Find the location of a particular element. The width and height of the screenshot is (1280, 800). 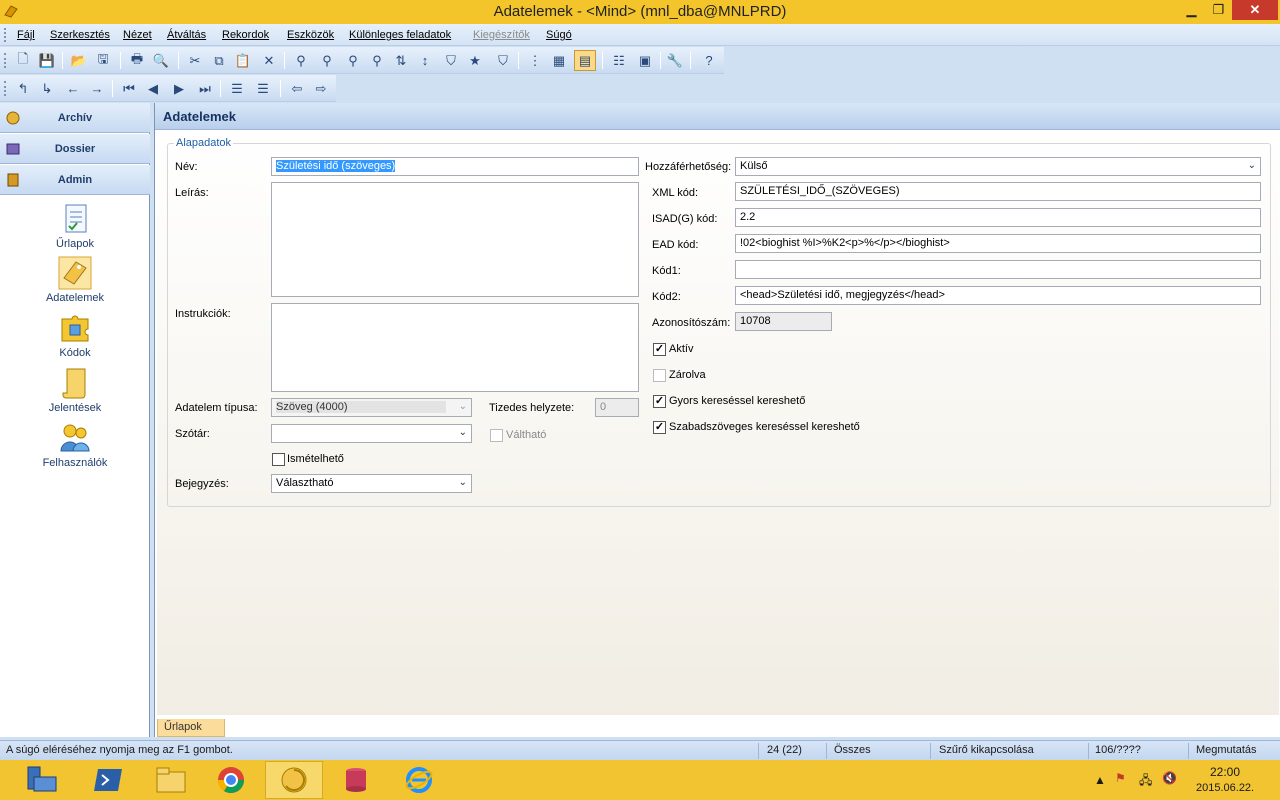

valthato-checkbox is located at coordinates (496, 435).